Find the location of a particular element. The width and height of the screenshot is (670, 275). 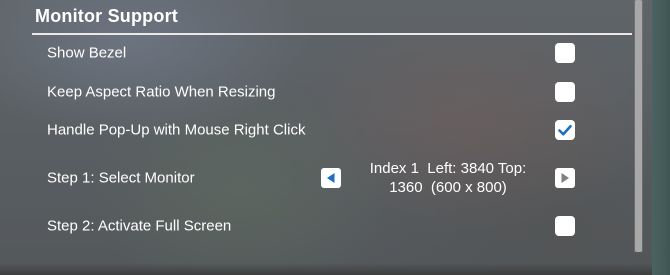

setting-row-activate-full-screen: Step 2: Activate Full Screen is located at coordinates (316, 226).